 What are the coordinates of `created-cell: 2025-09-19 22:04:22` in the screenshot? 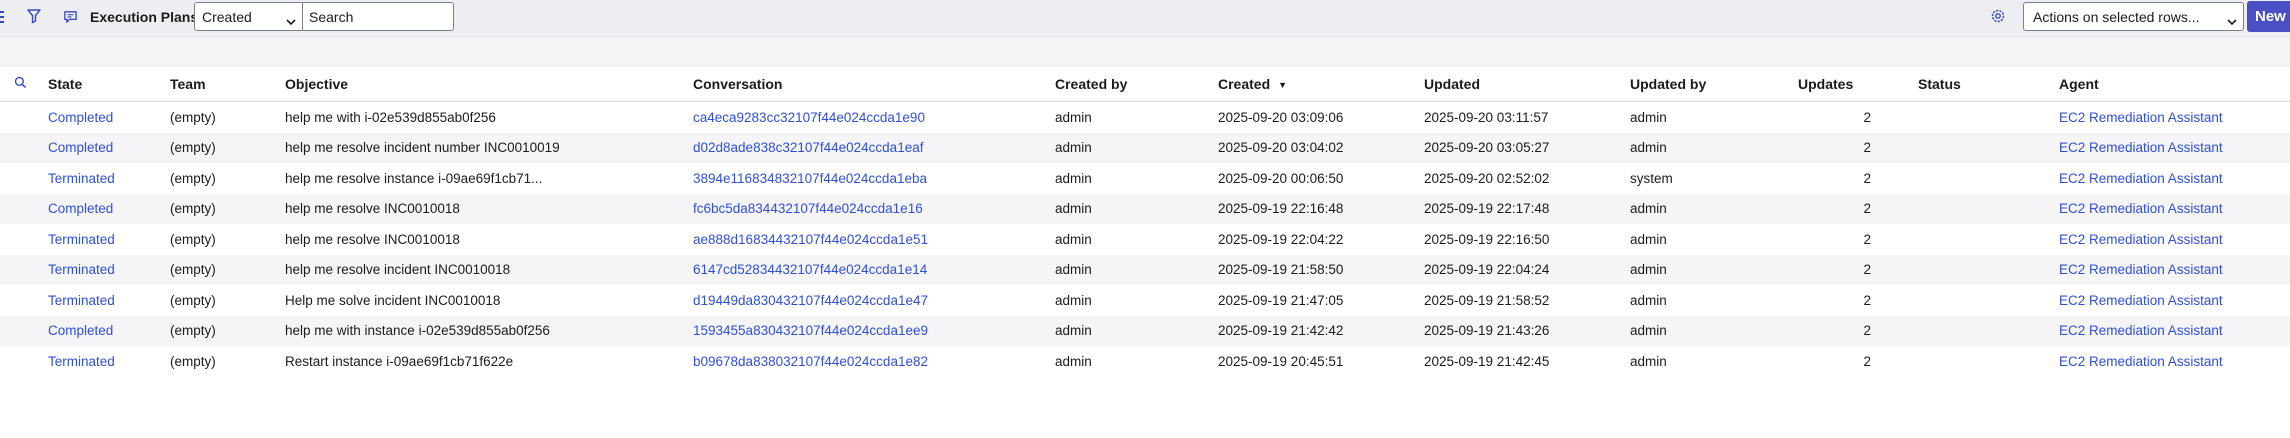 It's located at (1281, 239).